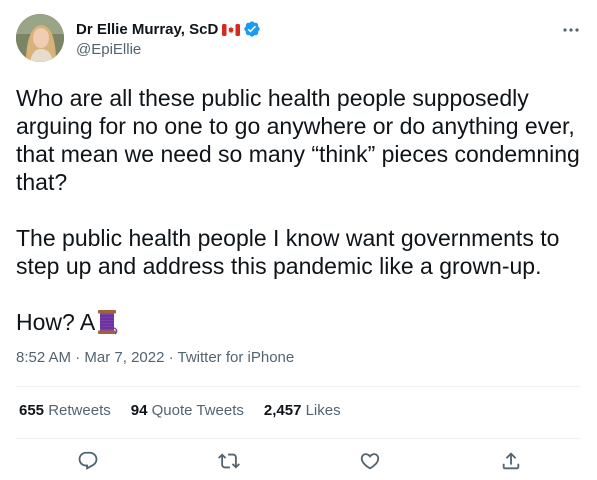  Describe the element at coordinates (323, 410) in the screenshot. I see `likes-label: Likes` at that location.